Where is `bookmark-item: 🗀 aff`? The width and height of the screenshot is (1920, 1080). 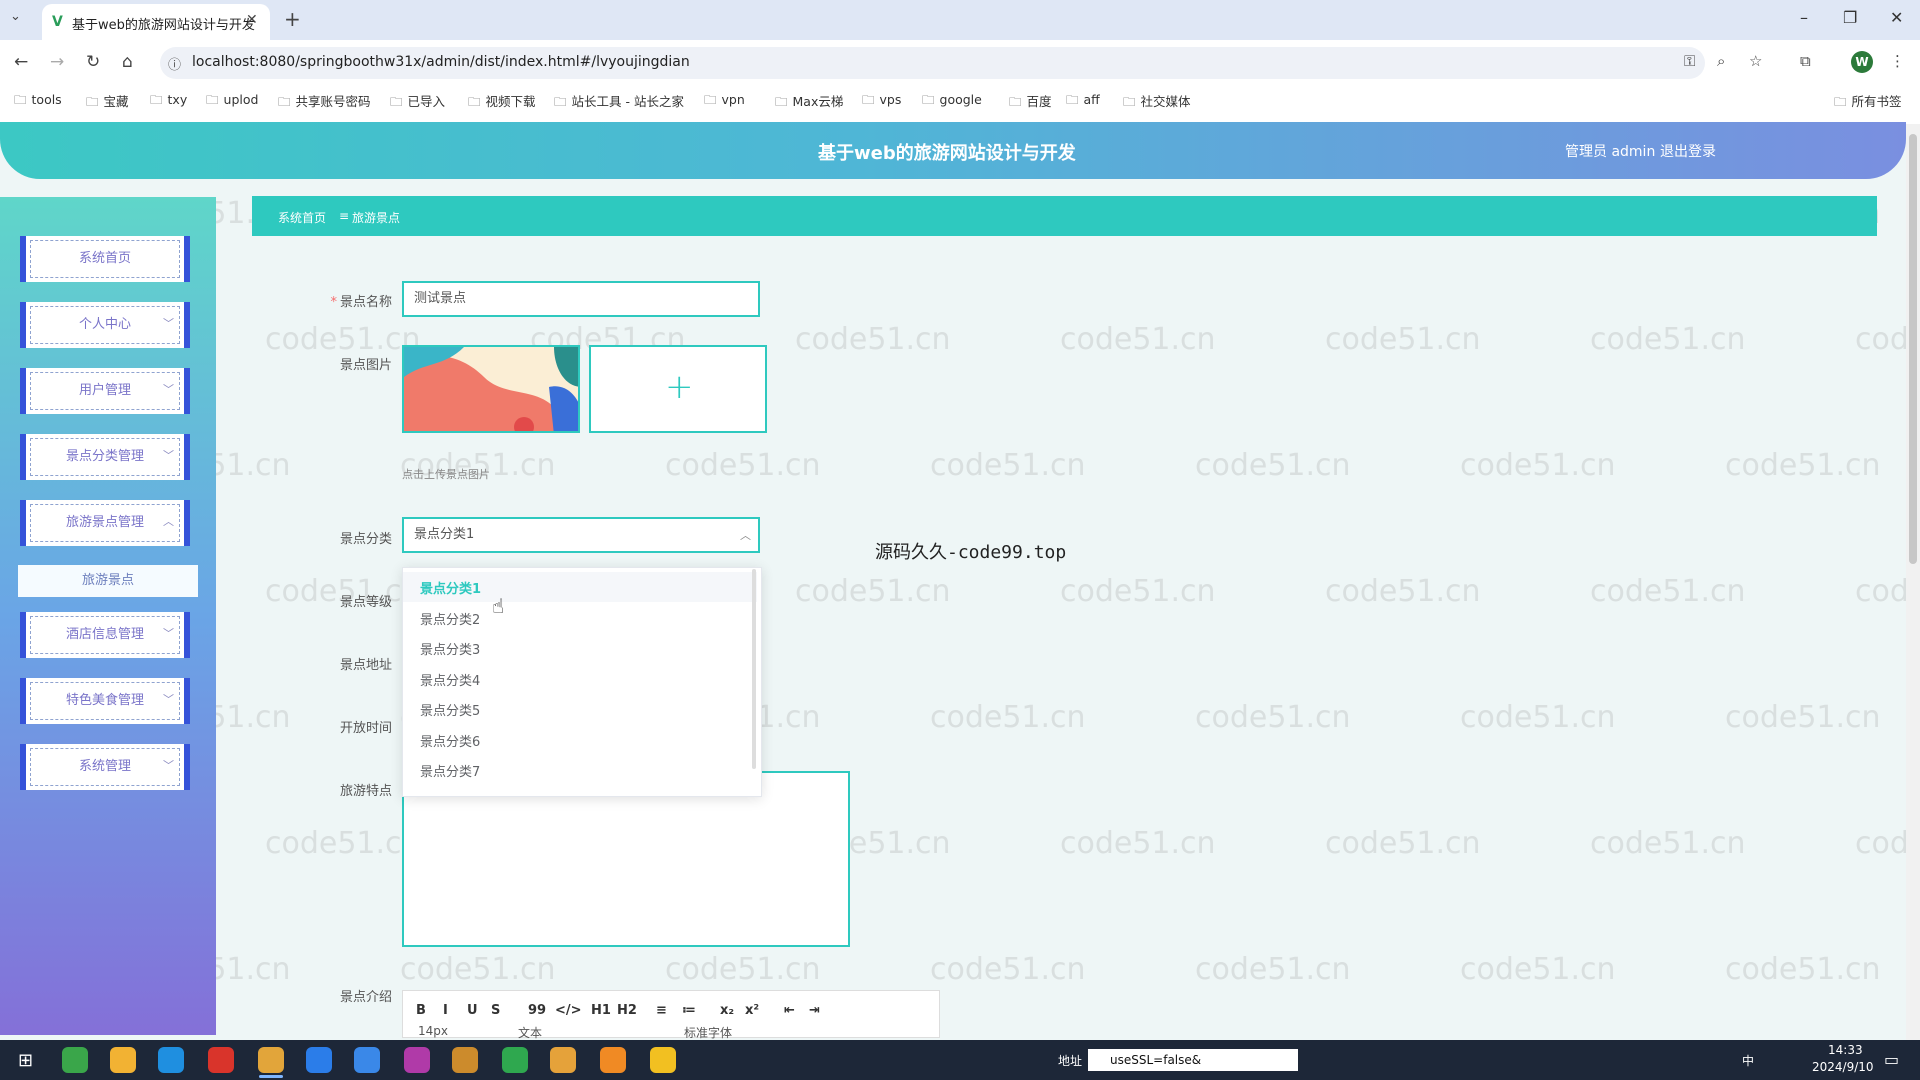
bookmark-item: 🗀 aff is located at coordinates (1083, 101).